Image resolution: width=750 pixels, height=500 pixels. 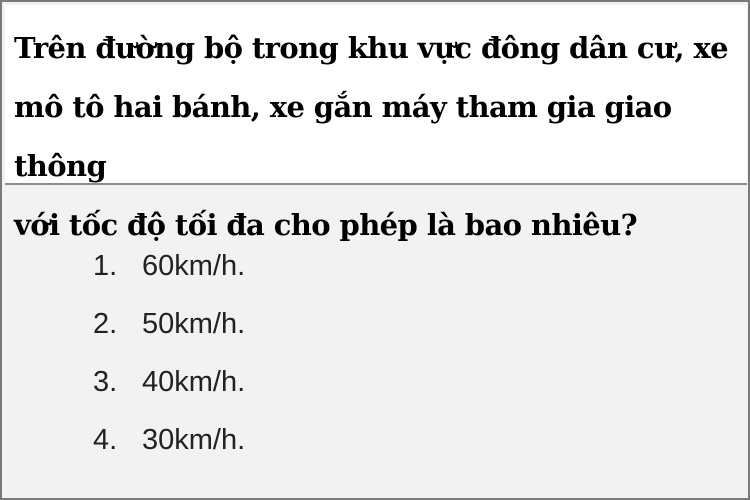 What do you see at coordinates (194, 266) in the screenshot?
I see `answer-label: 60km/h.` at bounding box center [194, 266].